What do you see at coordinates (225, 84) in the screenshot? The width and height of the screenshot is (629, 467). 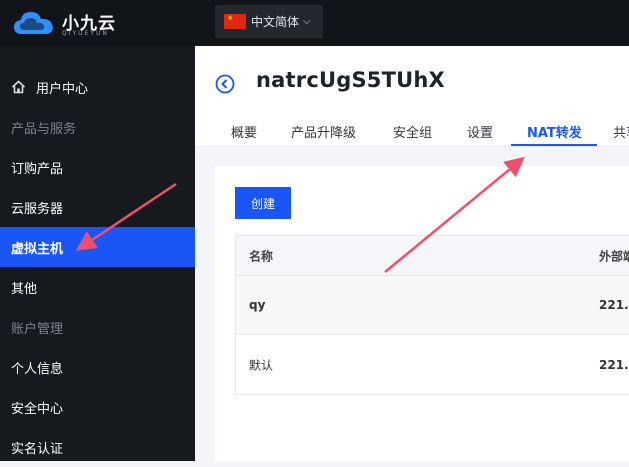 I see `back-arrow-icon` at bounding box center [225, 84].